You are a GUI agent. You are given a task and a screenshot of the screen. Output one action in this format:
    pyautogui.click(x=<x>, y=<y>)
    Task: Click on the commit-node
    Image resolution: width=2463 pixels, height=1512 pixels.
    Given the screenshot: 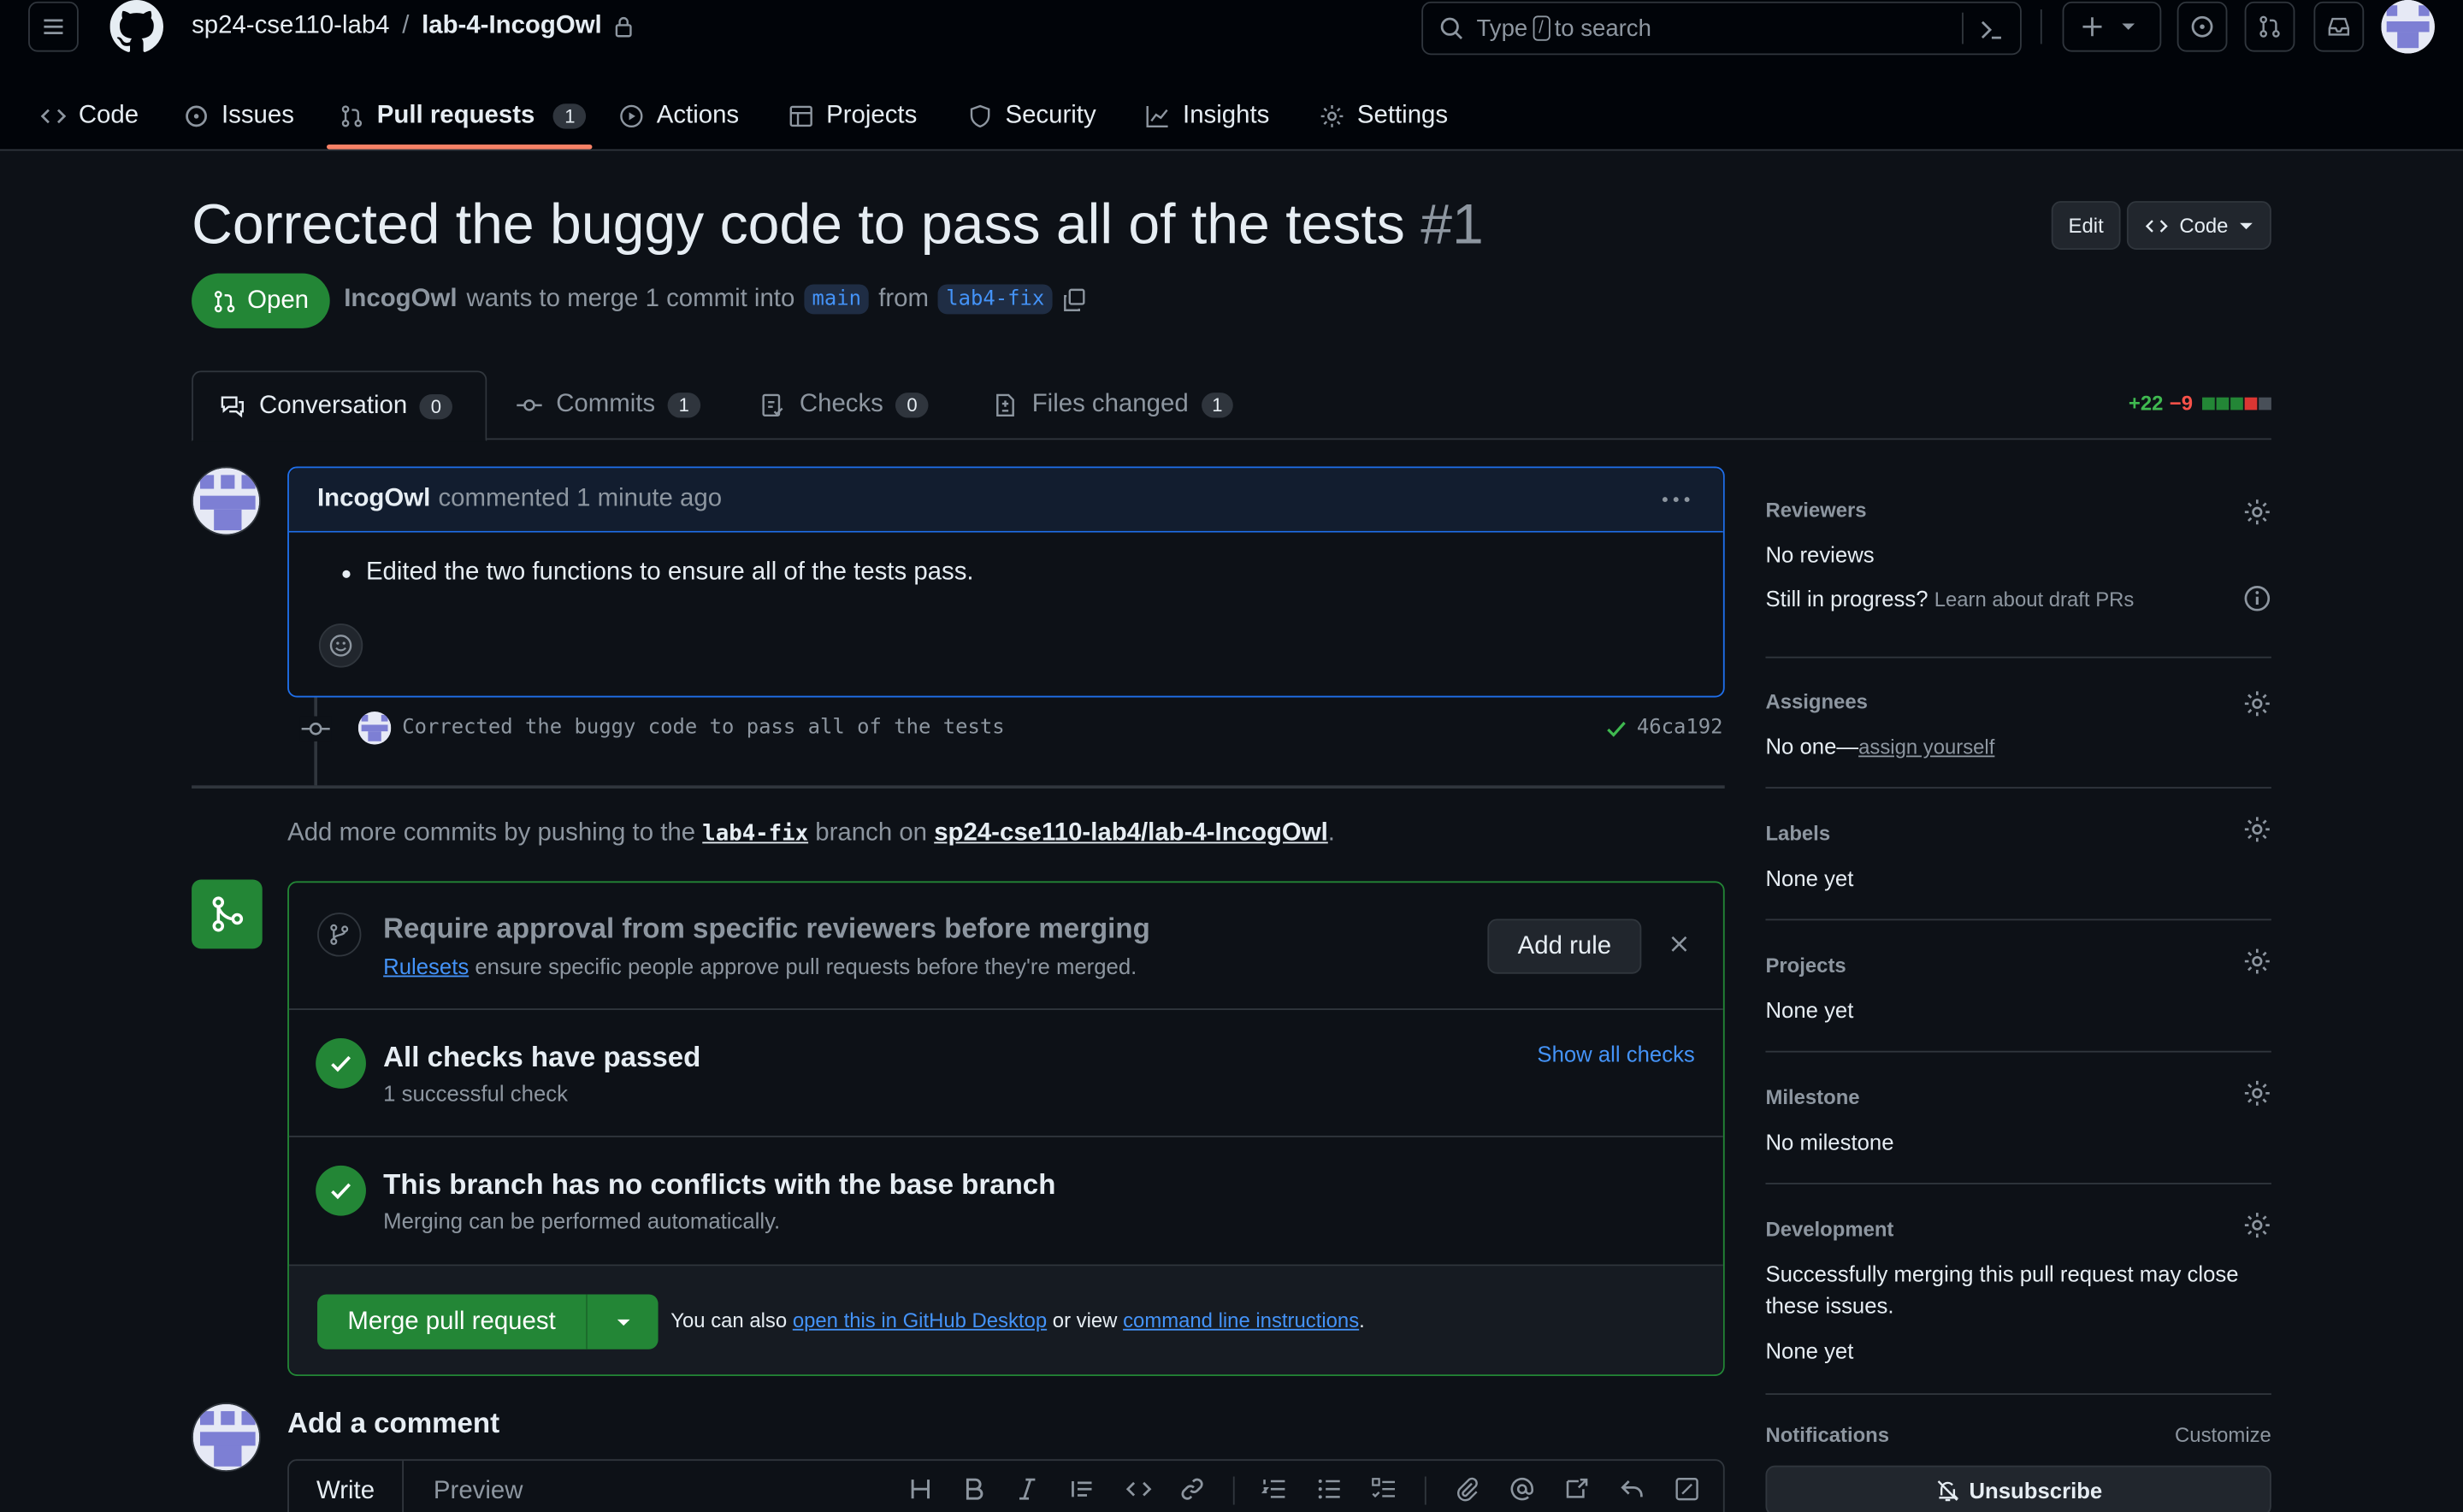 What is the action you would take?
    pyautogui.click(x=315, y=728)
    